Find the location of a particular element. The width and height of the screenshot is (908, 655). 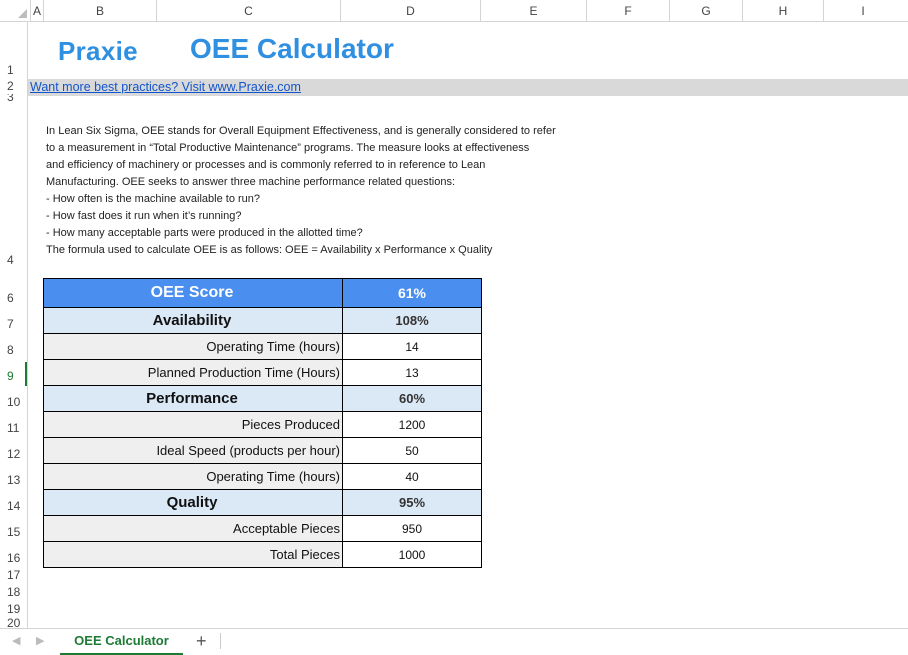

column-header-i: I is located at coordinates (862, 10).